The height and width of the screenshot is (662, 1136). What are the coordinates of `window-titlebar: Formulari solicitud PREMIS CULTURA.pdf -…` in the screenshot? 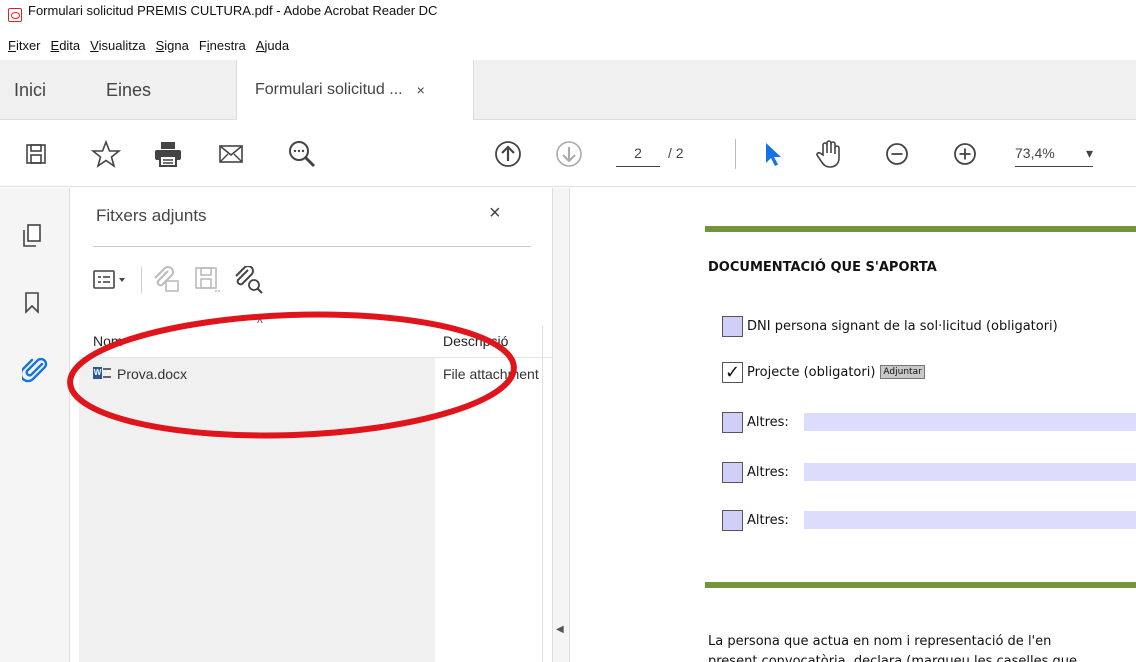 It's located at (568, 15).